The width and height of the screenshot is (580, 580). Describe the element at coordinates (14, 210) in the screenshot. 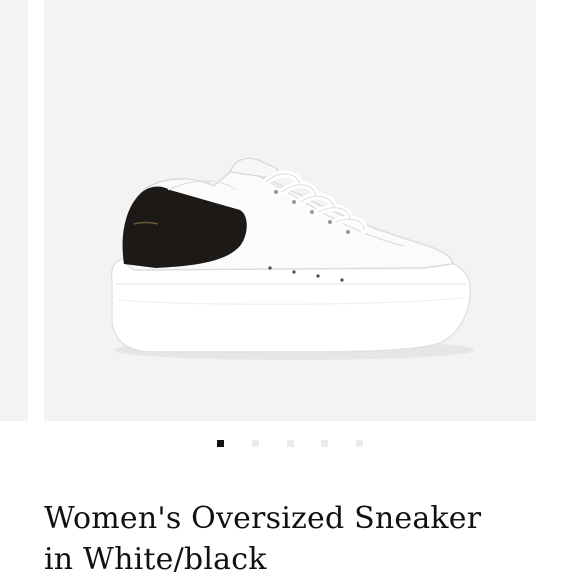

I see `previous-slide-peek` at that location.